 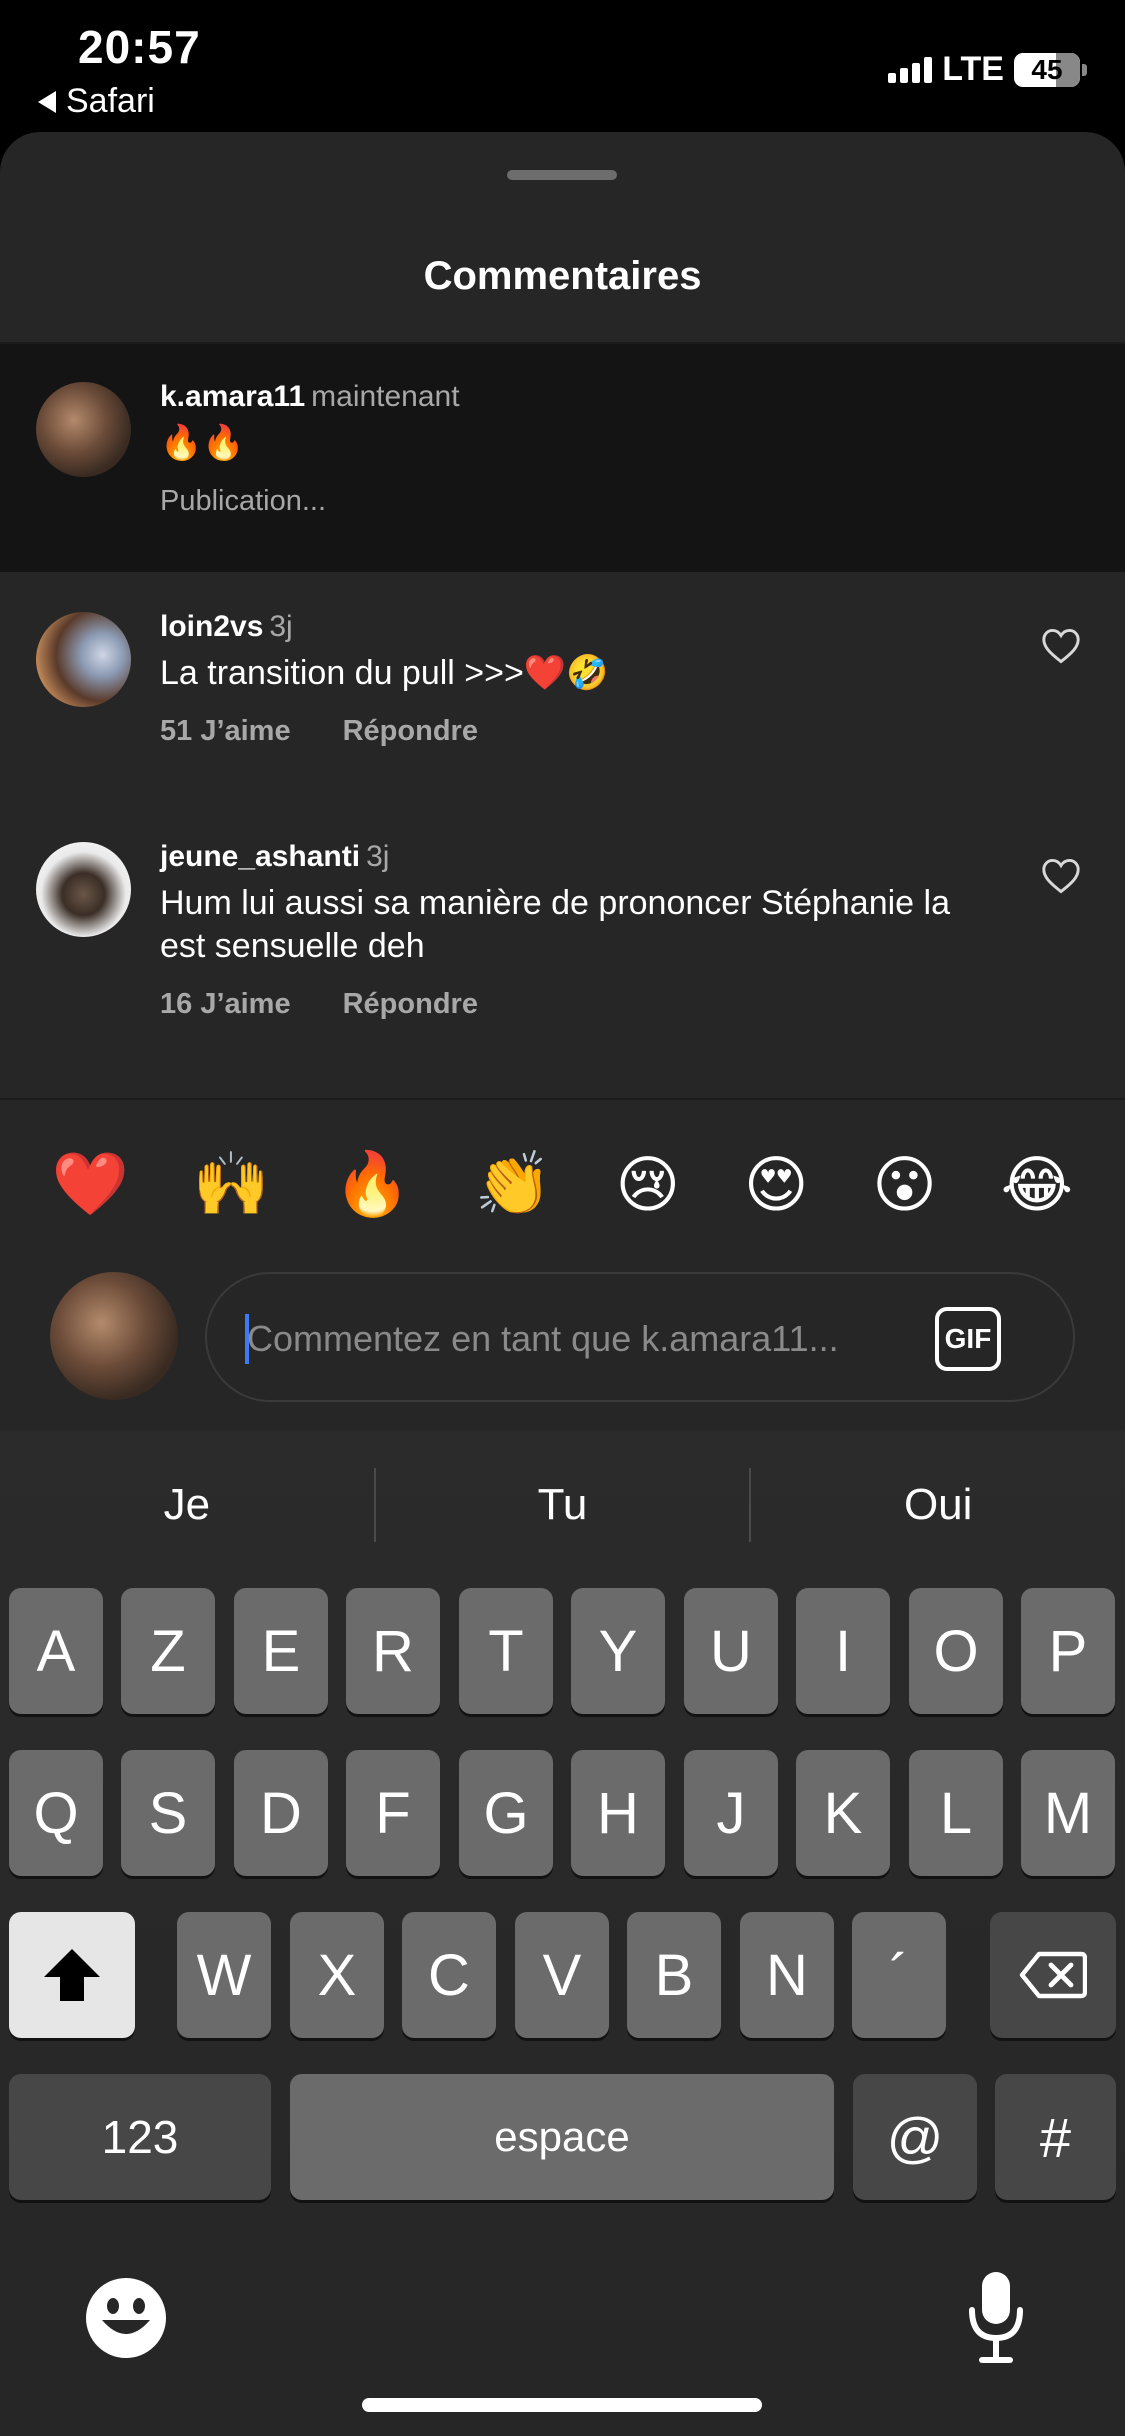 What do you see at coordinates (973, 69) in the screenshot?
I see `network-label: LTE` at bounding box center [973, 69].